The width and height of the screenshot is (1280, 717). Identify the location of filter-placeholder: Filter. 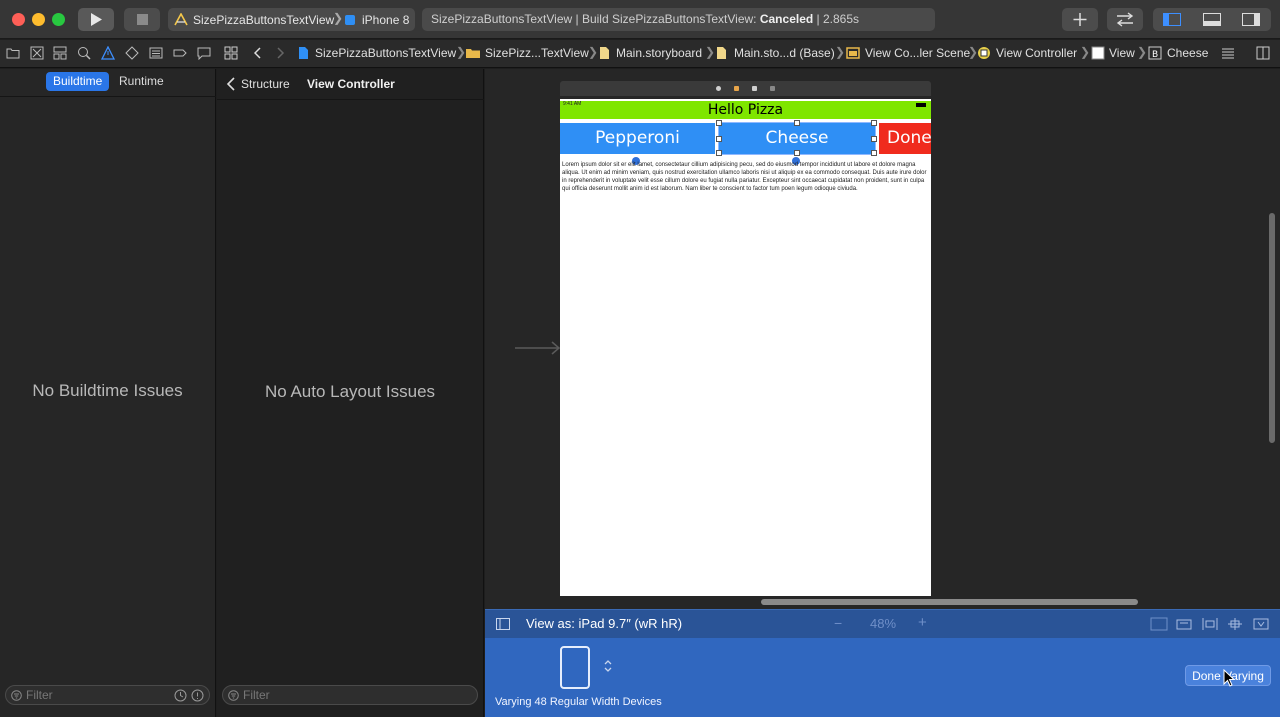
(256, 695).